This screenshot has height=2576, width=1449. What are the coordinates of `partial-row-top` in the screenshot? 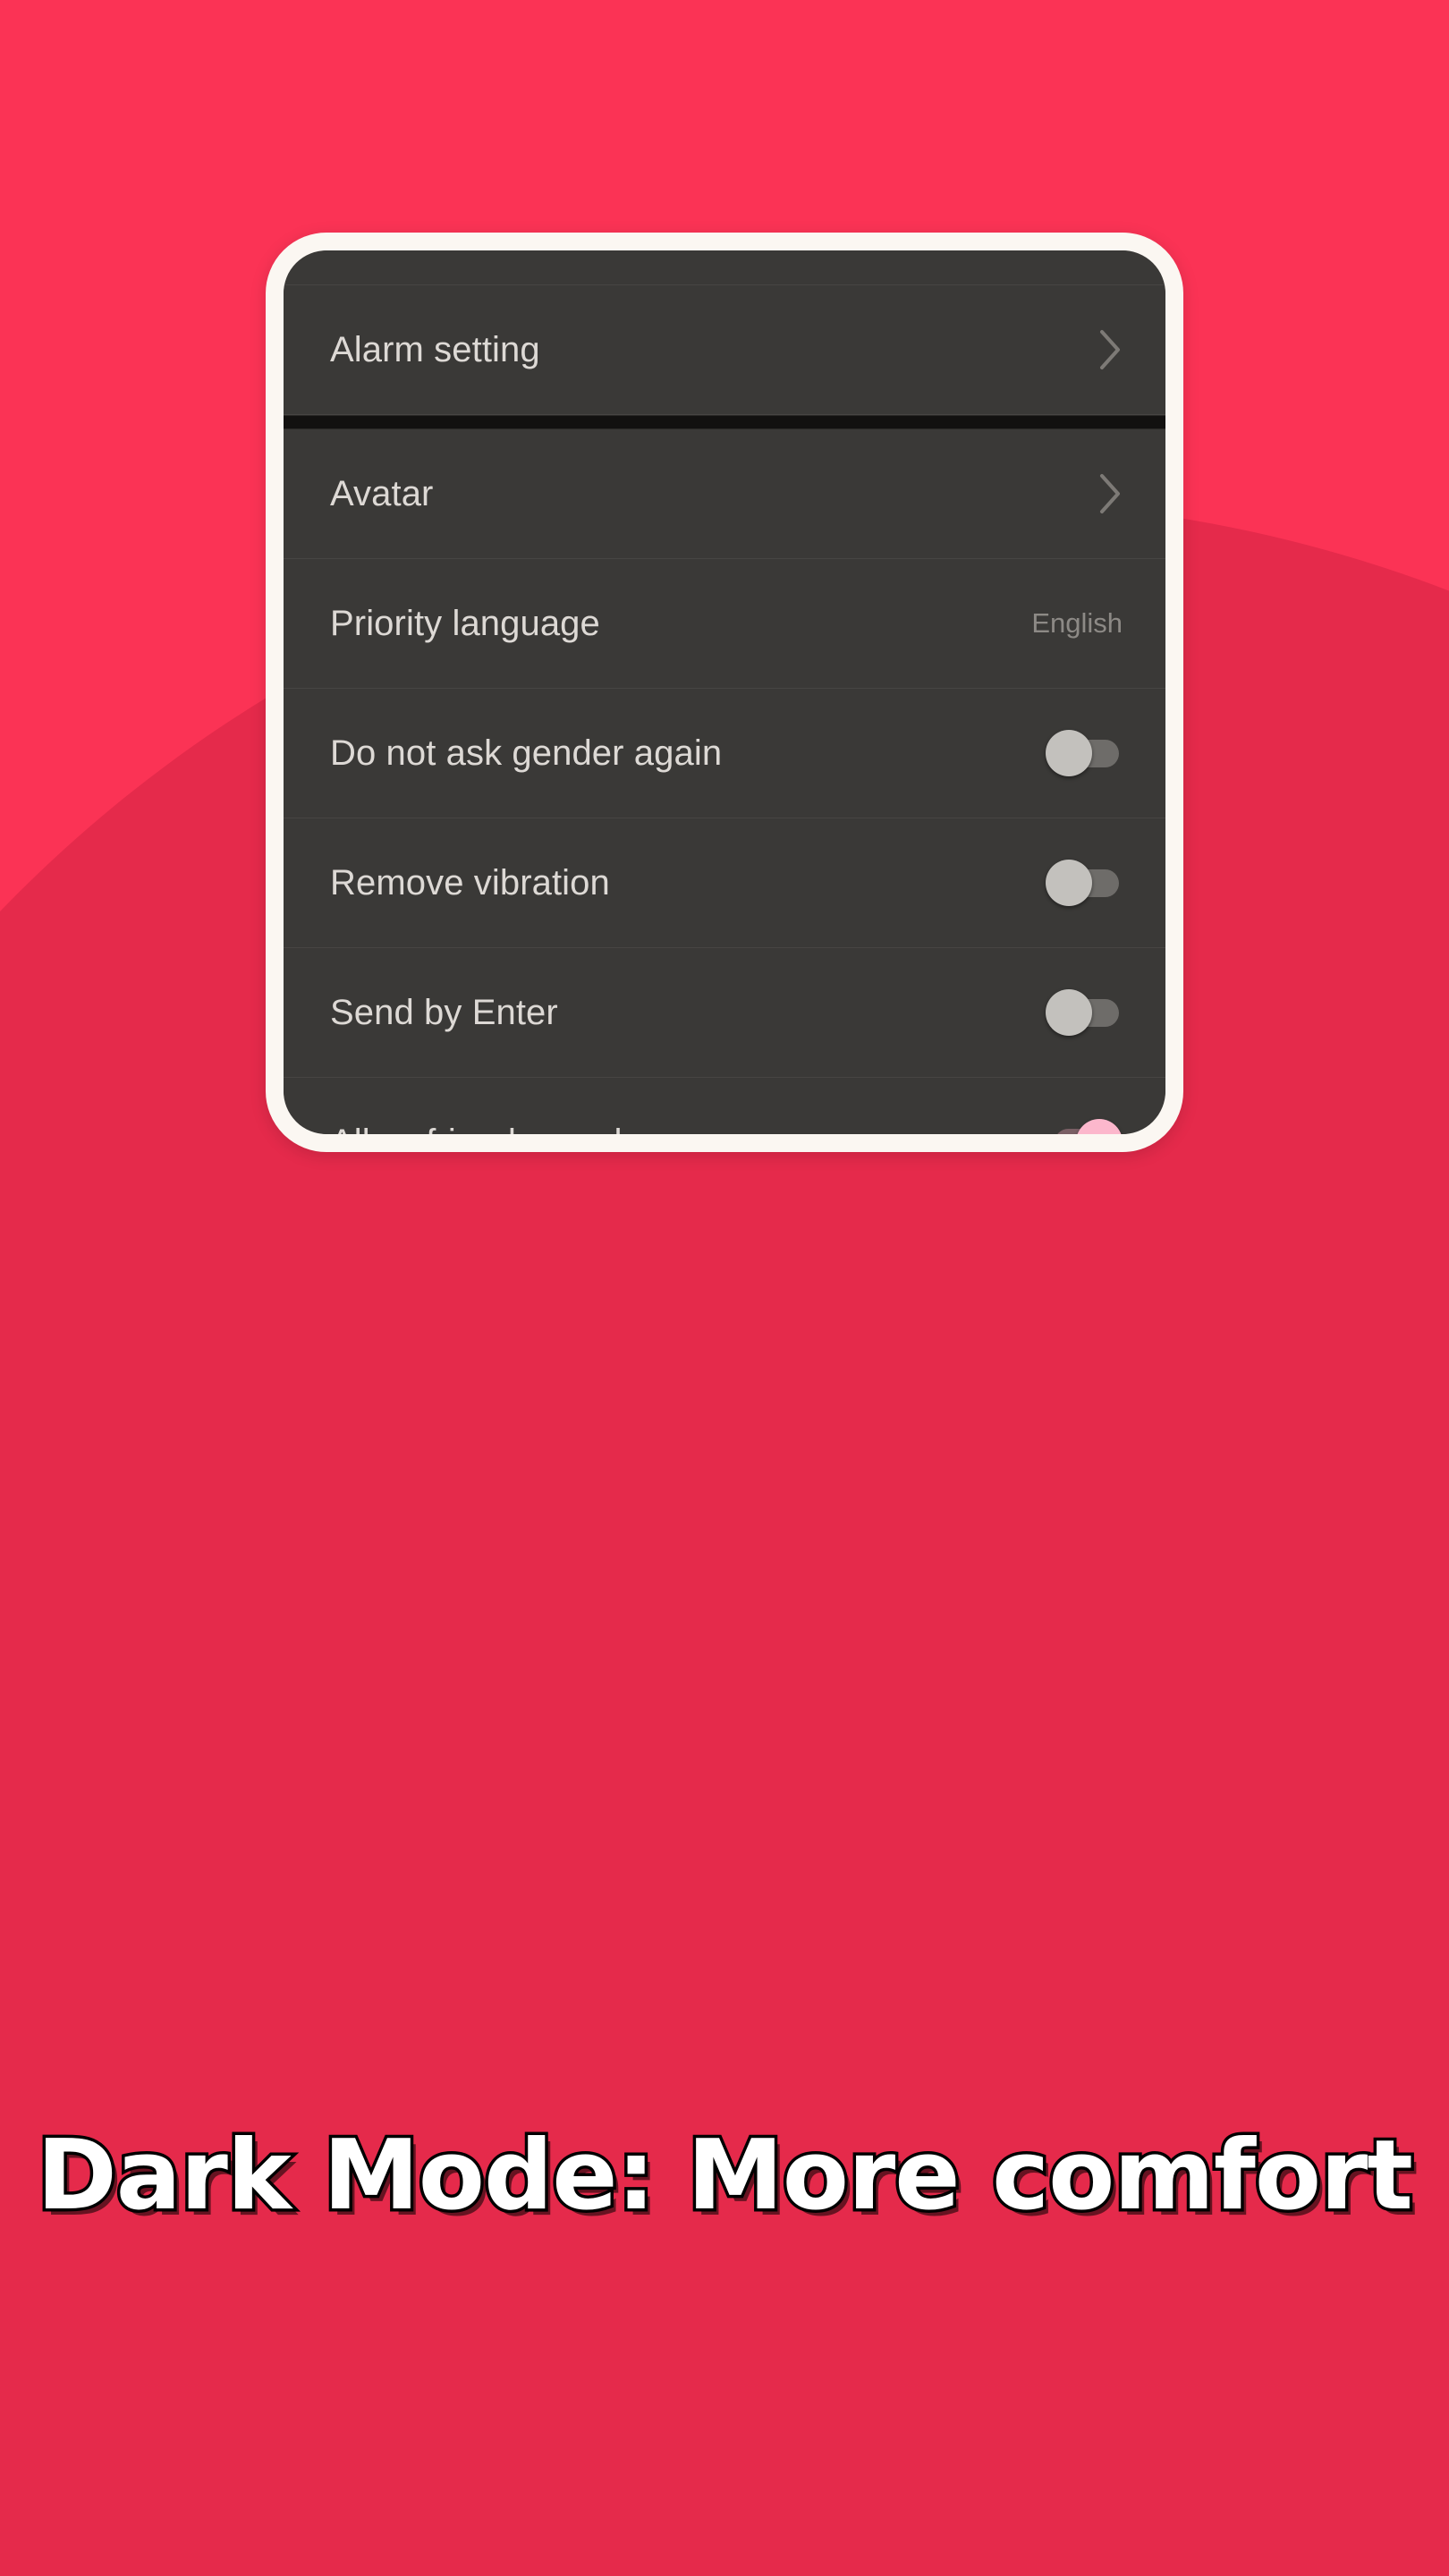 It's located at (724, 267).